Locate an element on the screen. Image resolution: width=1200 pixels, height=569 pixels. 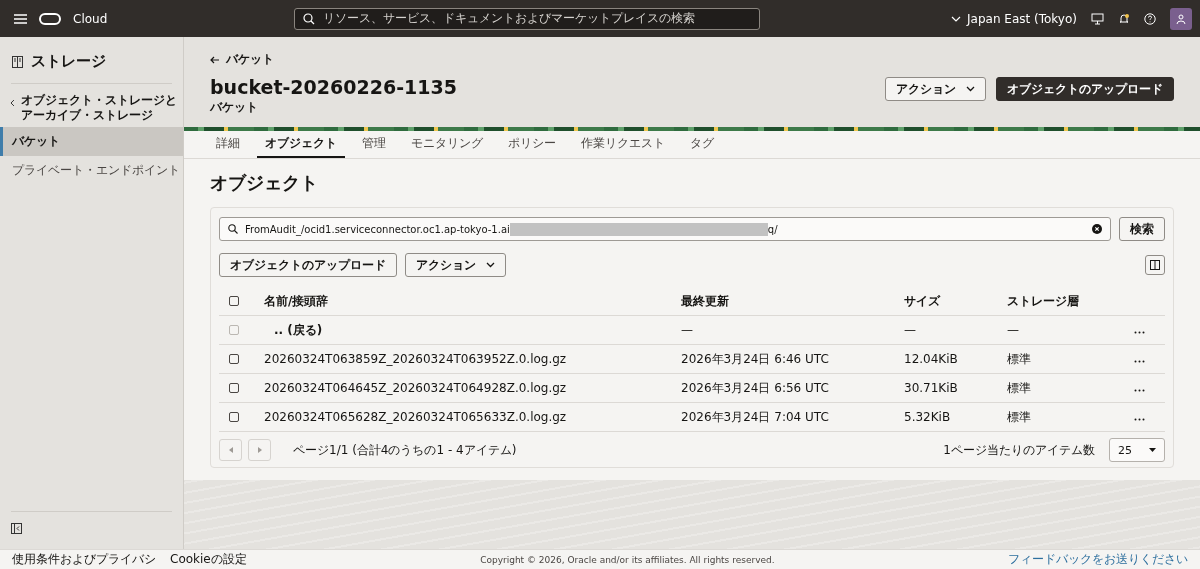
table-cell: 12.04KiB is located at coordinates (931, 359).